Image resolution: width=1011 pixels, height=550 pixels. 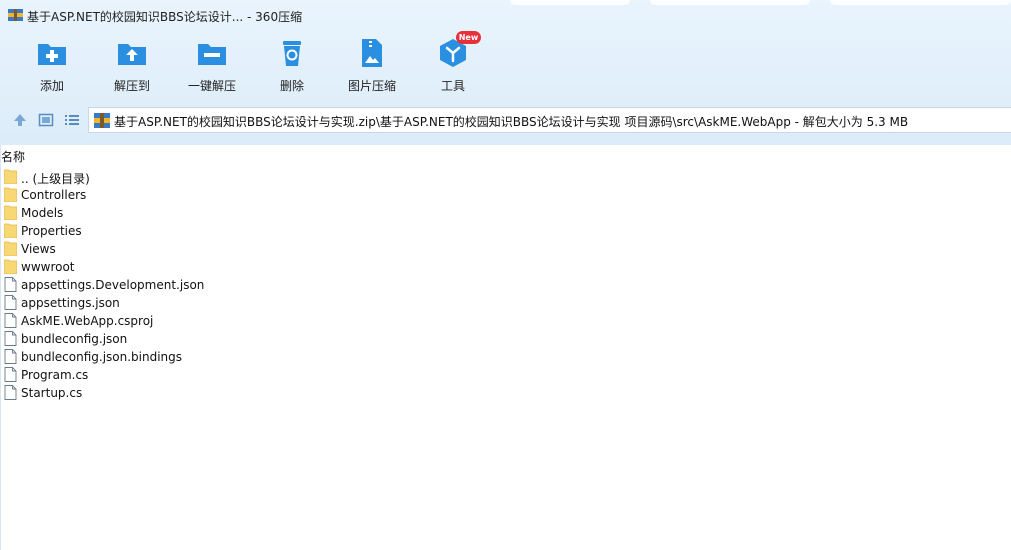 I want to click on archive-app-icon, so click(x=15, y=15).